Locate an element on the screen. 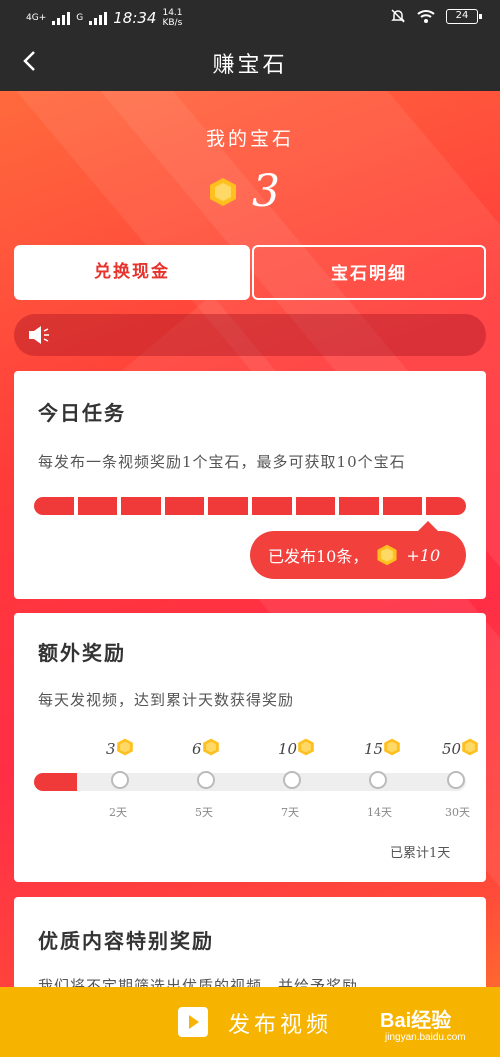 Image resolution: width=500 pixels, height=1057 pixels. announcement-bar is located at coordinates (250, 335).